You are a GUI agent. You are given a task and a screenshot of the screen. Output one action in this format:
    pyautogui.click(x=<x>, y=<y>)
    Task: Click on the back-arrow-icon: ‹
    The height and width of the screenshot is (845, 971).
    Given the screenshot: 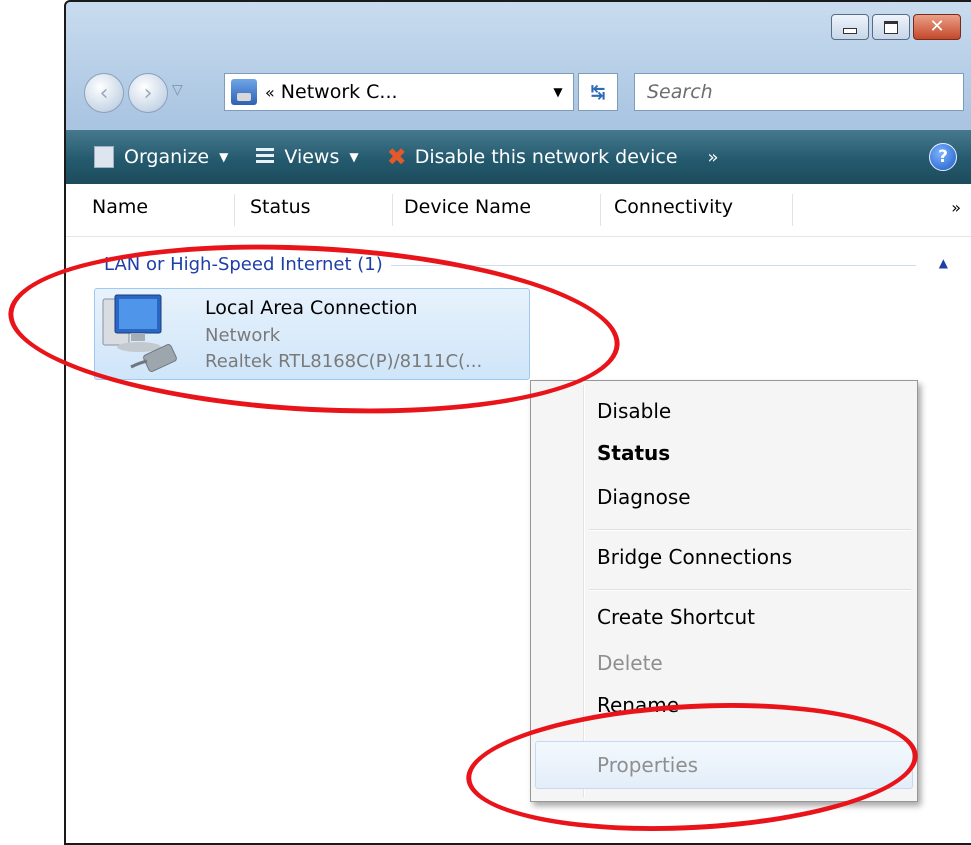 What is the action you would take?
    pyautogui.click(x=104, y=93)
    